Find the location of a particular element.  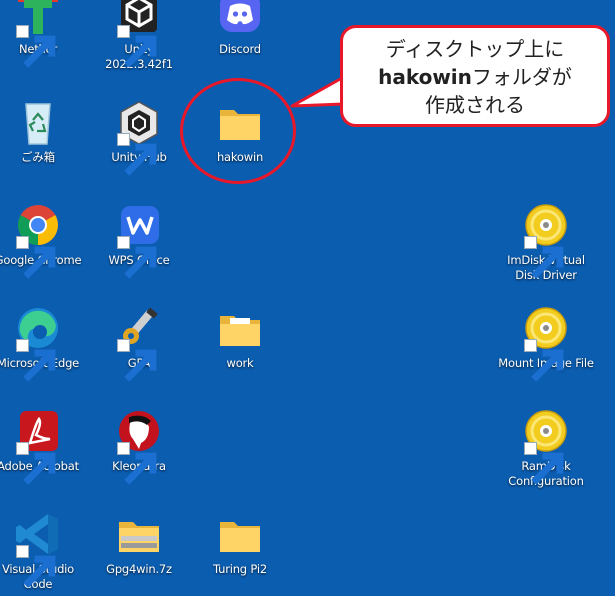

desktop-icon-turing-pi2: Turing Pi2 is located at coordinates (240, 544).